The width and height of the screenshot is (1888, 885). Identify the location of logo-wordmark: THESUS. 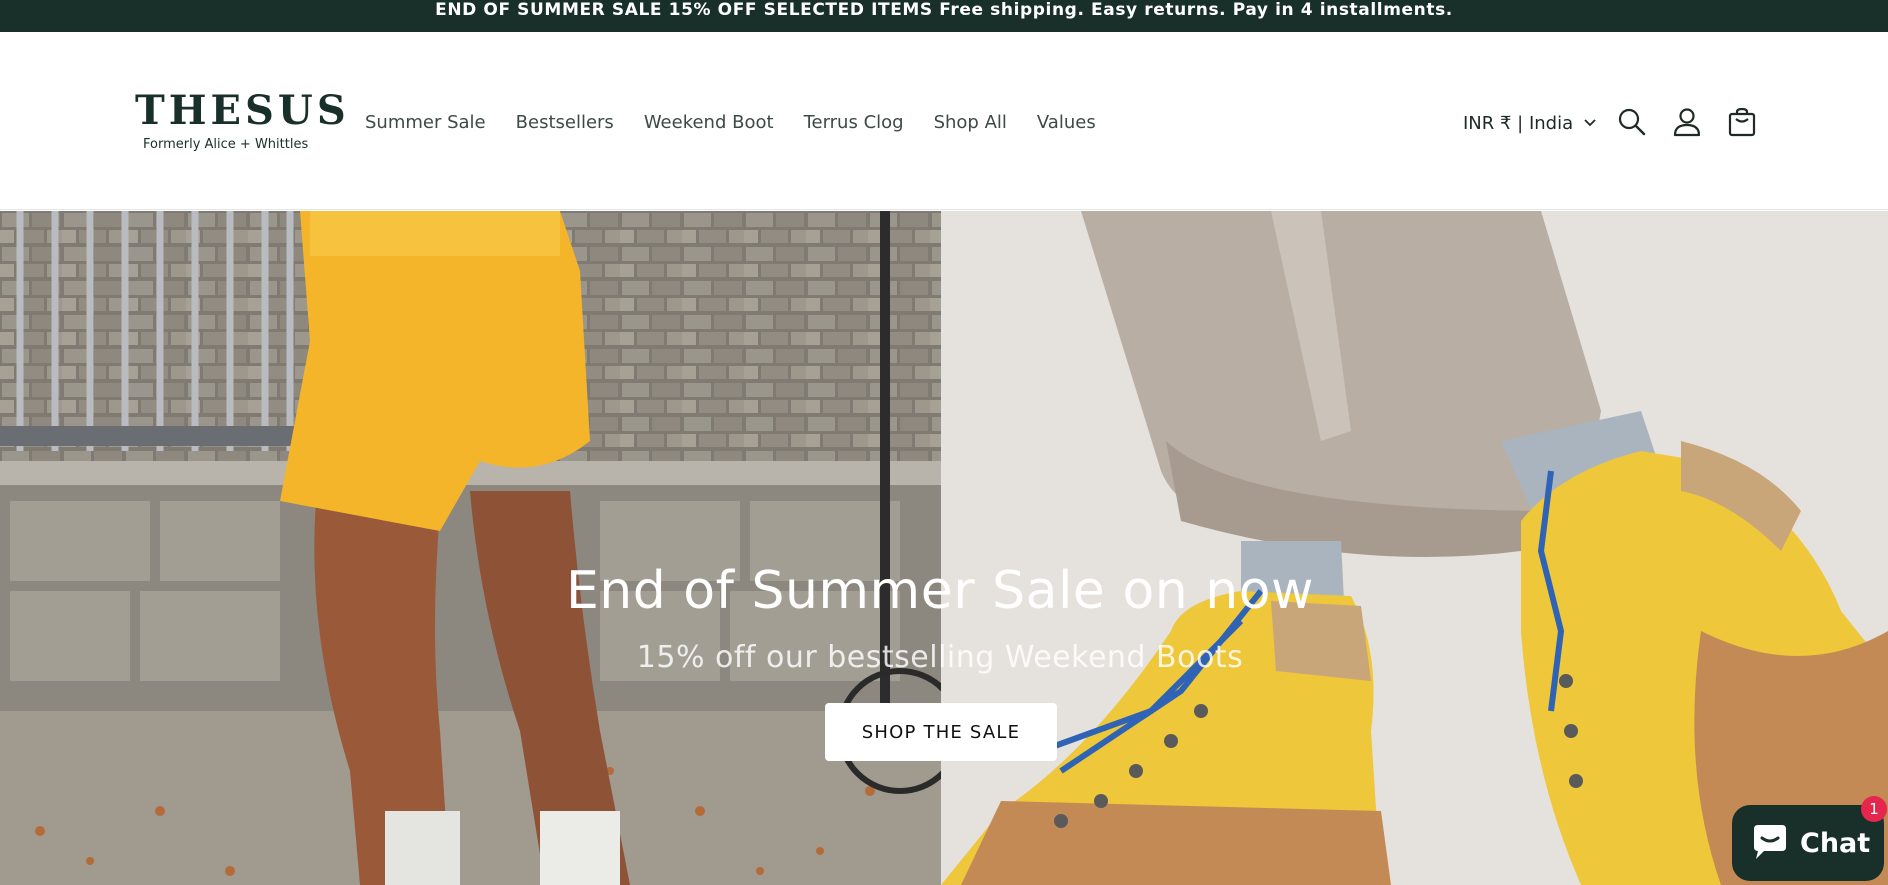
(242, 110).